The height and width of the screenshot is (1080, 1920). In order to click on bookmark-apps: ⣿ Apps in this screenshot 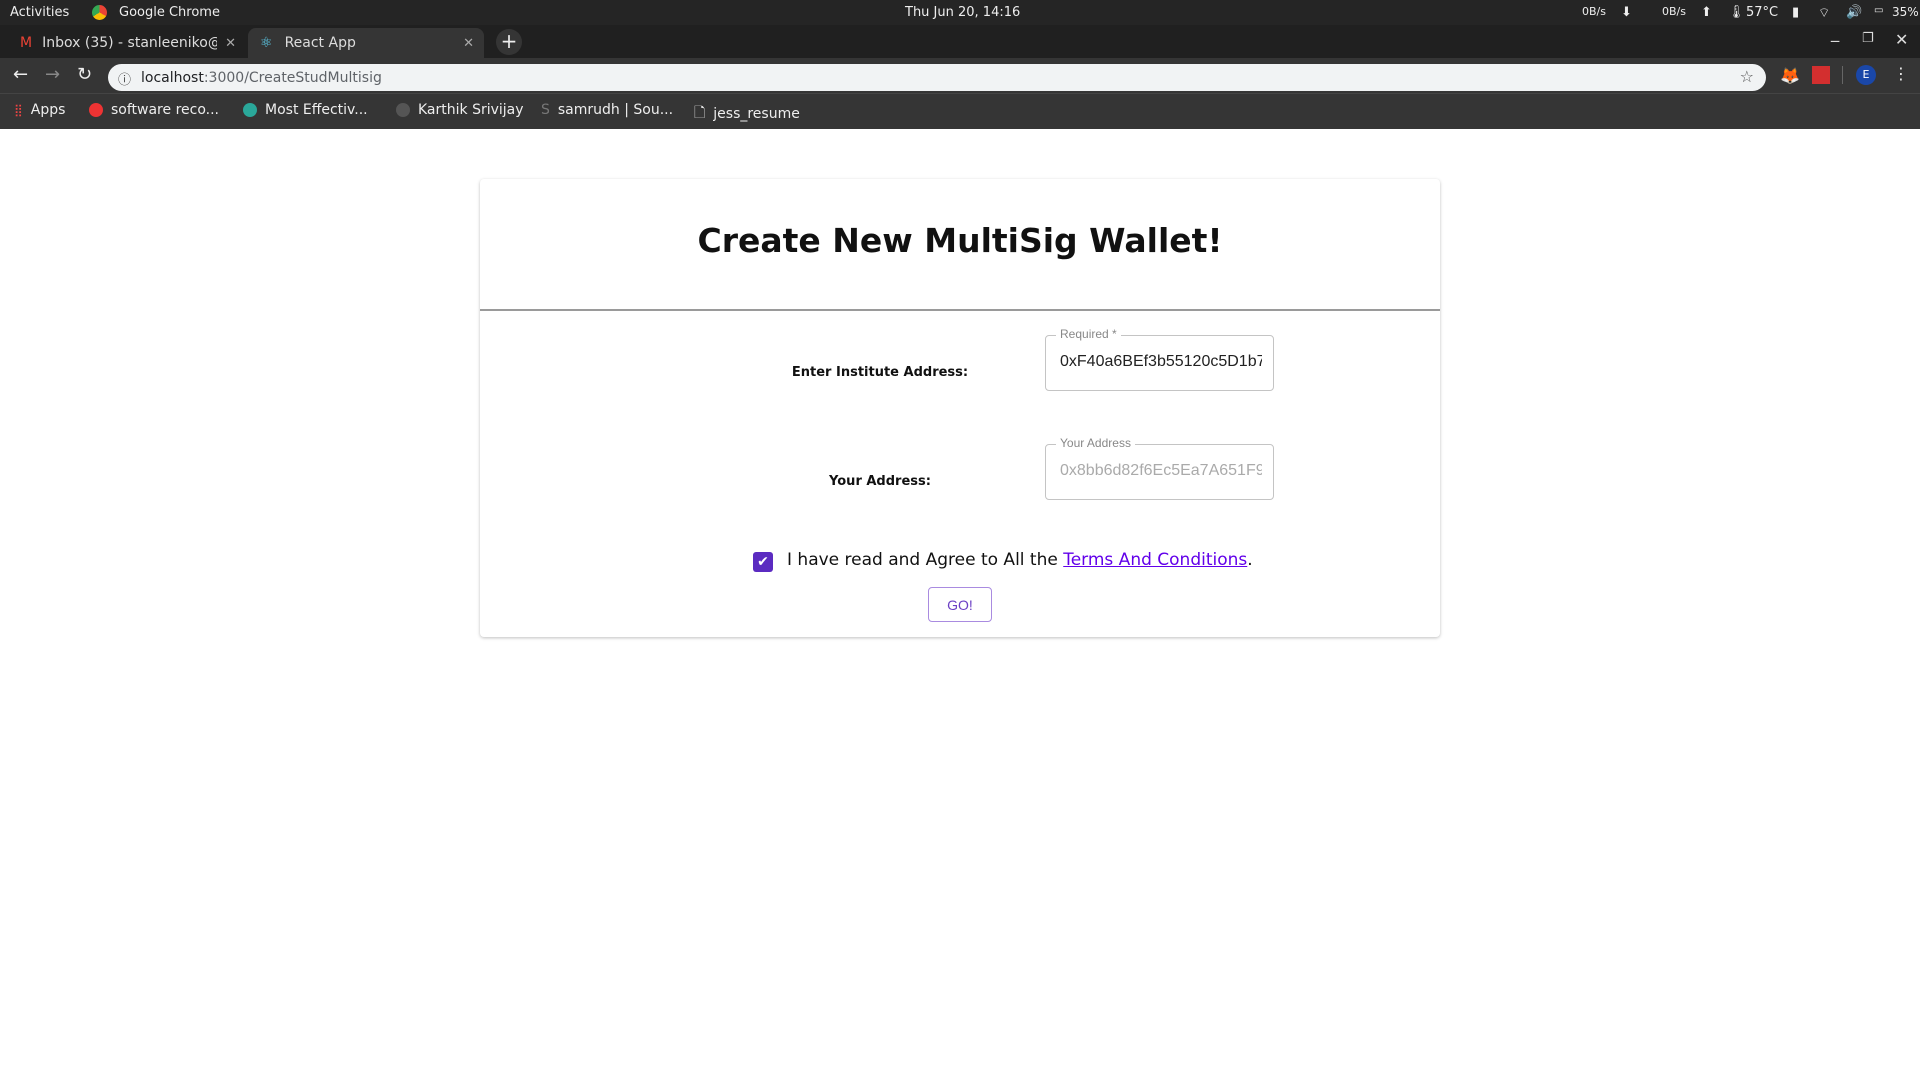, I will do `click(39, 110)`.